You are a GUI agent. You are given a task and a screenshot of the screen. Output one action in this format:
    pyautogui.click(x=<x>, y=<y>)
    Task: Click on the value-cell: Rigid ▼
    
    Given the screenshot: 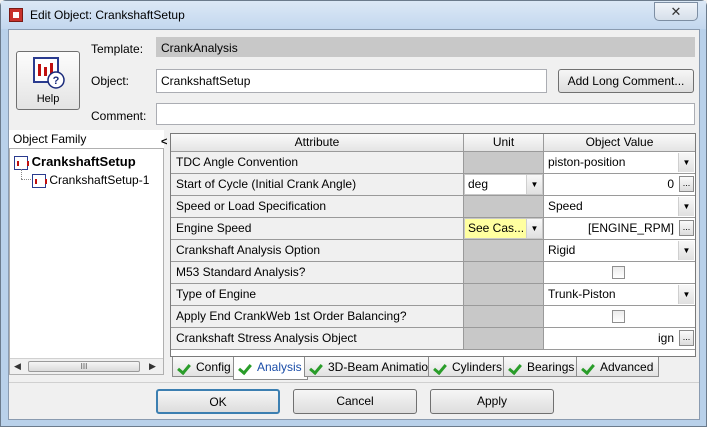 What is the action you would take?
    pyautogui.click(x=619, y=250)
    